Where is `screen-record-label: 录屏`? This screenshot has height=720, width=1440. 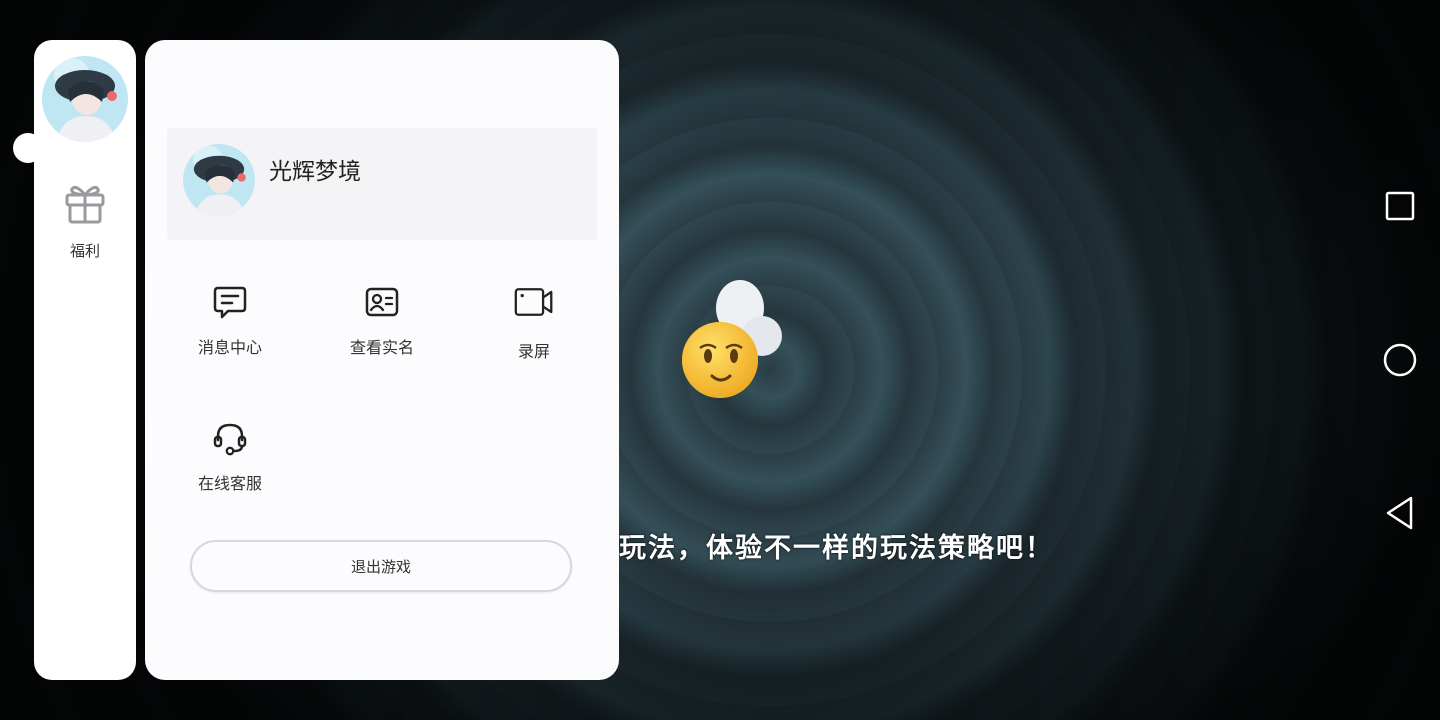 screen-record-label: 录屏 is located at coordinates (533, 351).